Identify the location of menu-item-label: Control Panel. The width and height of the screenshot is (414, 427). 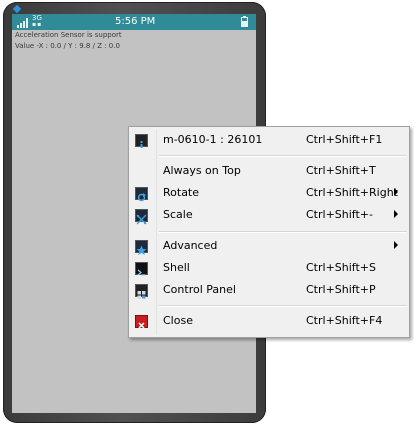
(199, 289).